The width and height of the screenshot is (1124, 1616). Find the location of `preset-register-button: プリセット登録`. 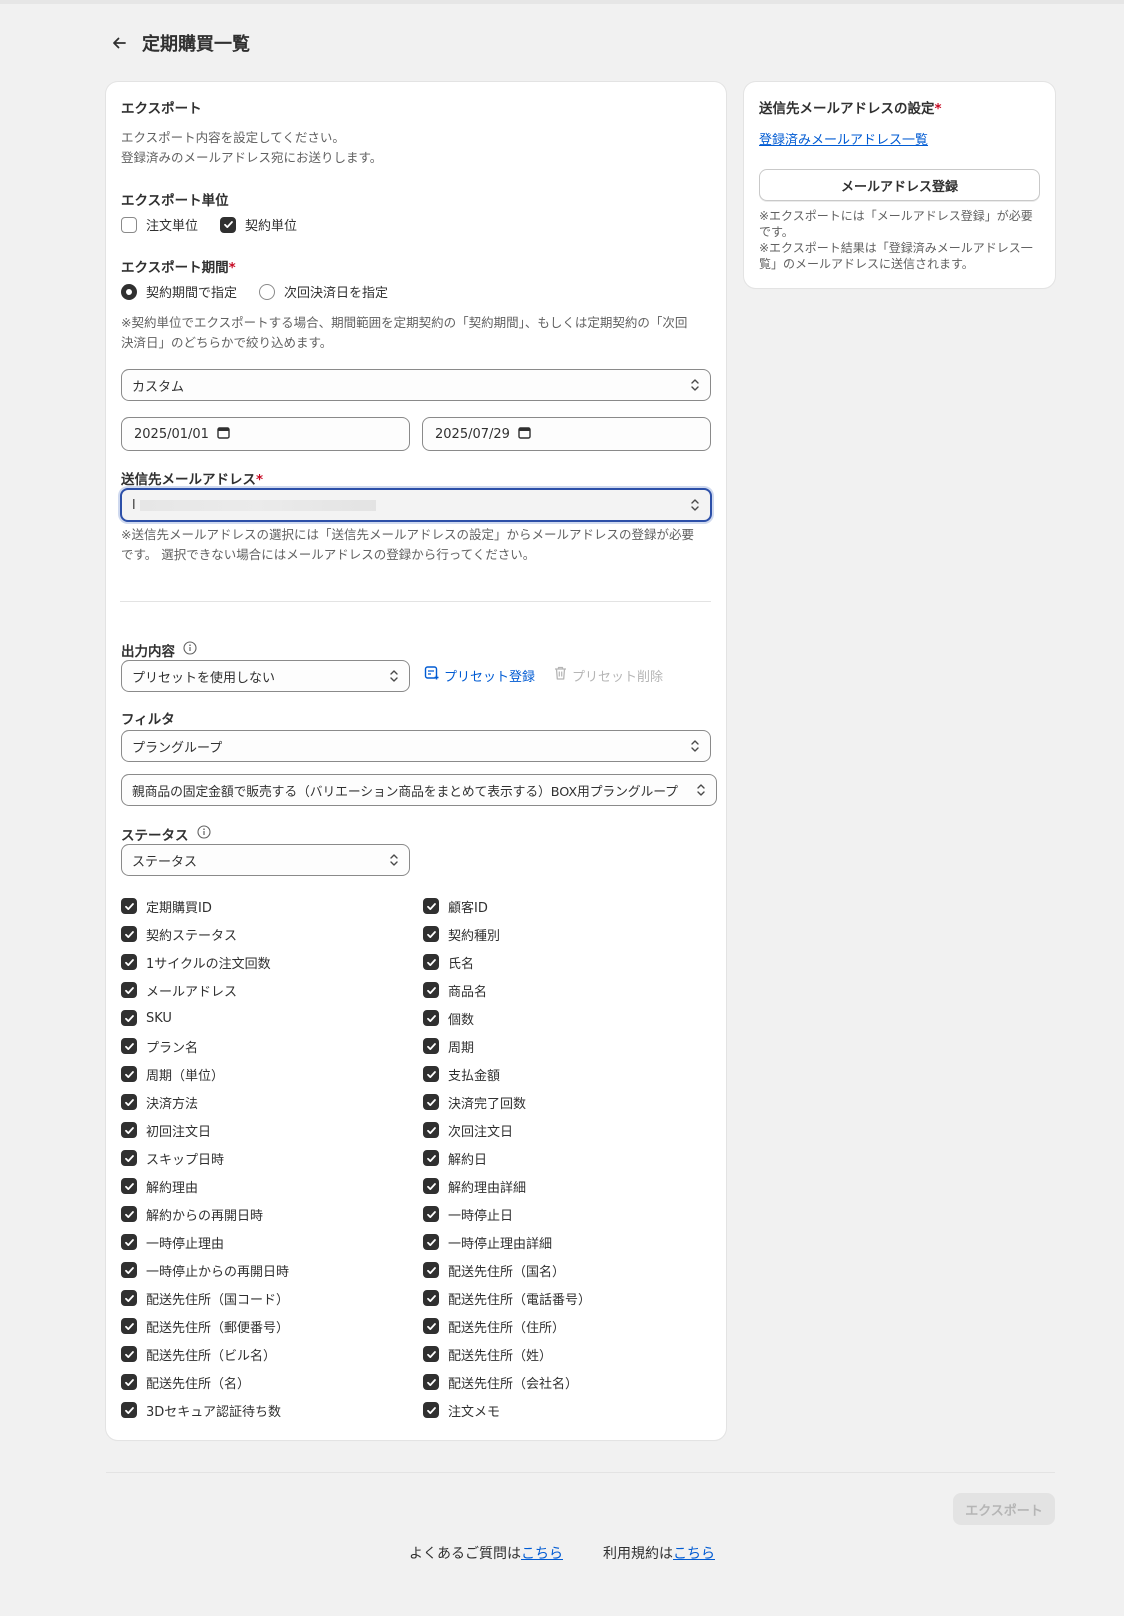

preset-register-button: プリセット登録 is located at coordinates (479, 675).